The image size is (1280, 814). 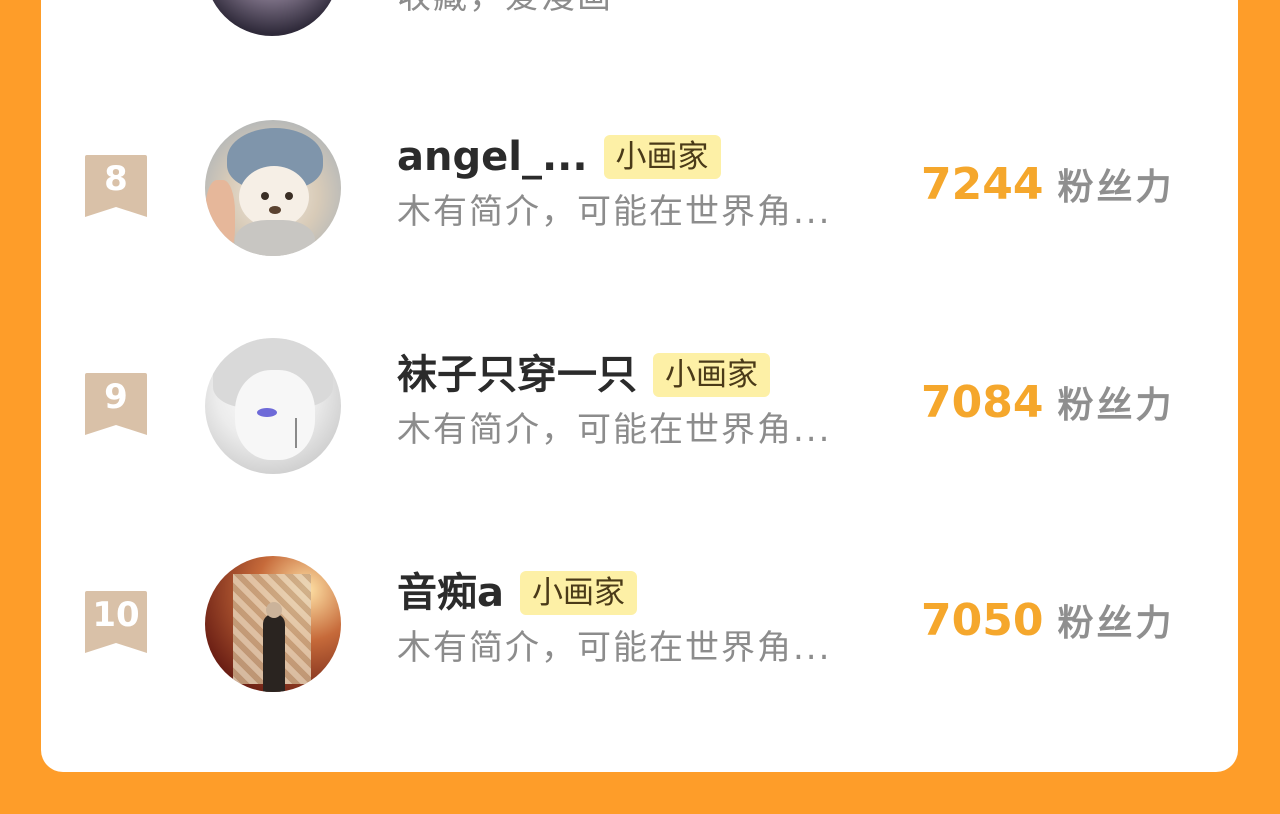 I want to click on fan-power-value: 7244, so click(x=982, y=184).